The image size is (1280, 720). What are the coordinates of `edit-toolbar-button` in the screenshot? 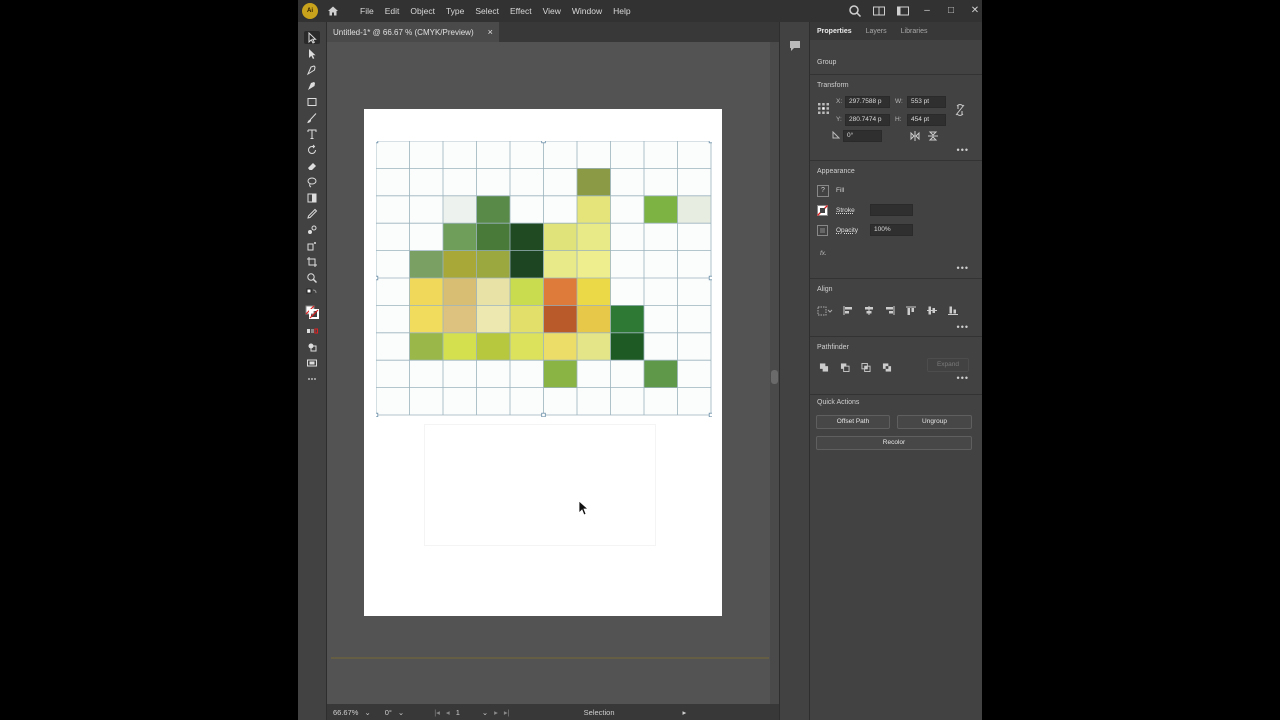 It's located at (312, 378).